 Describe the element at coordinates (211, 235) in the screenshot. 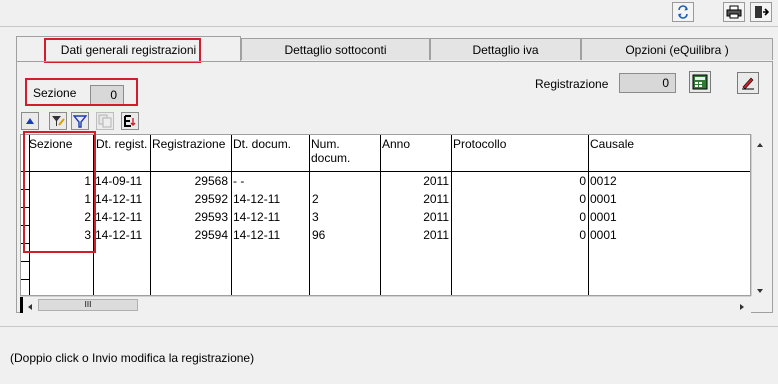

I see `cell-registrazione: 29594` at that location.